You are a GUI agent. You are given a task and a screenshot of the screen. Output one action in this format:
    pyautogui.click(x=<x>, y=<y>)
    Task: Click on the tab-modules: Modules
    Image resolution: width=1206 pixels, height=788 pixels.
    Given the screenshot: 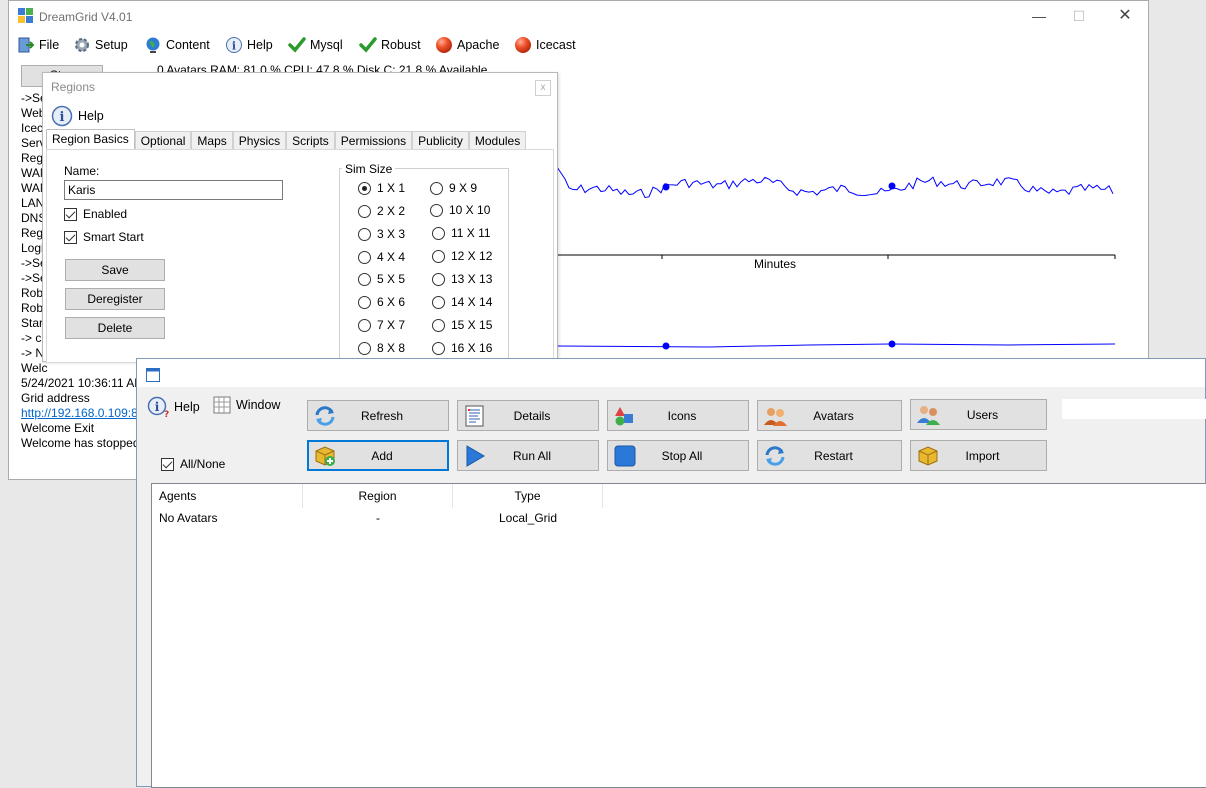 What is the action you would take?
    pyautogui.click(x=497, y=141)
    